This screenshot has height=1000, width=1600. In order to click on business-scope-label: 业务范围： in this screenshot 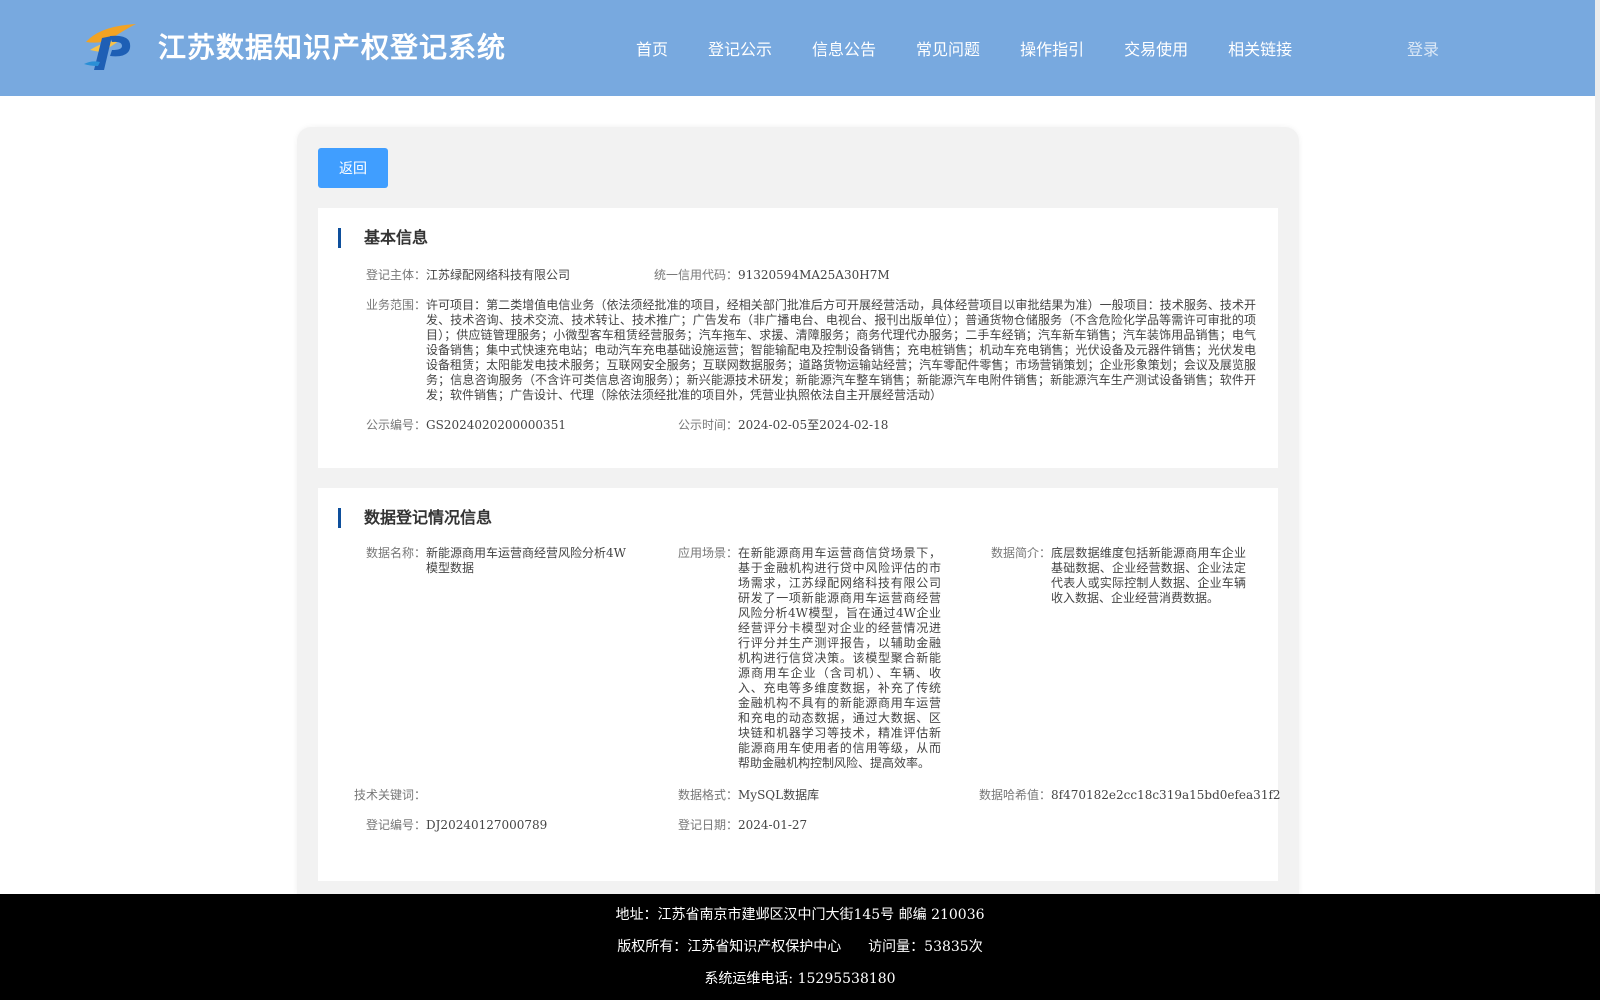, I will do `click(395, 305)`.